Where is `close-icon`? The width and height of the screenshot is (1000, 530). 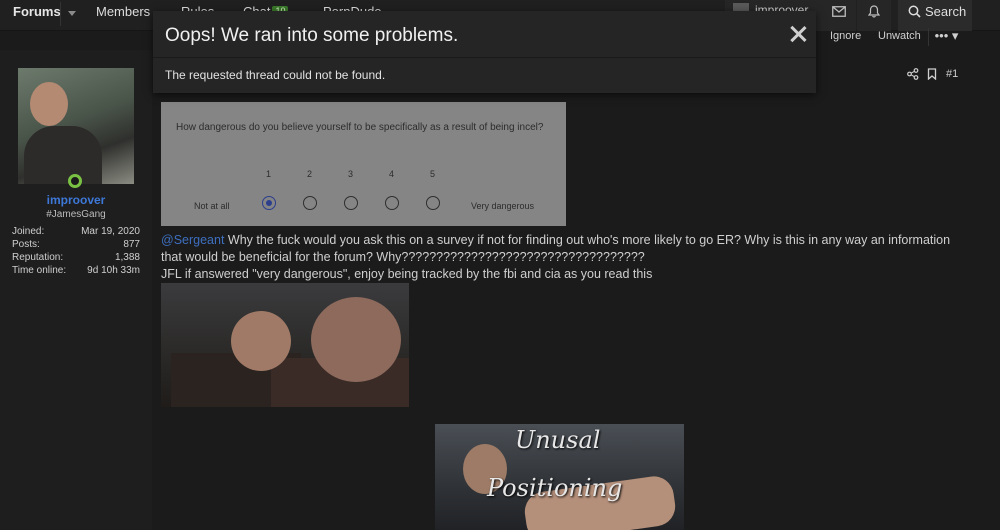
close-icon is located at coordinates (798, 34).